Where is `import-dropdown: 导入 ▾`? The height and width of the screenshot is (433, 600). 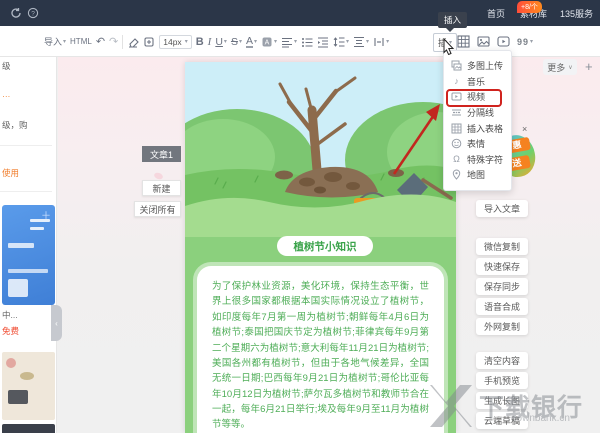
import-dropdown: 导入 ▾ is located at coordinates (55, 41).